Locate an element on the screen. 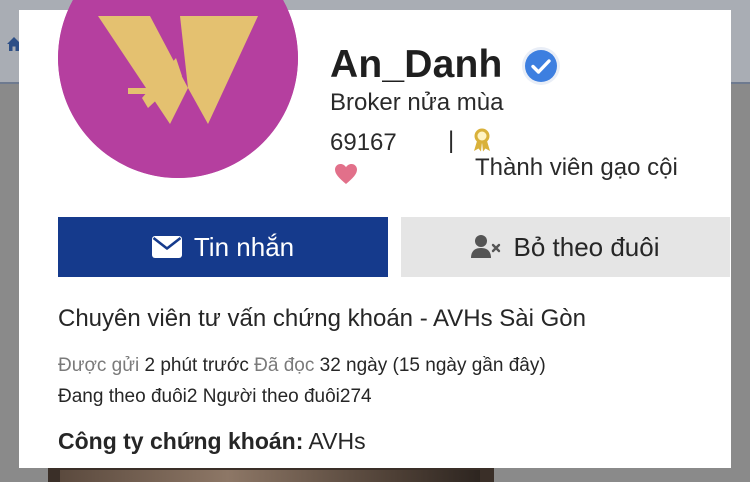  user-title: Broker nửa mùa is located at coordinates (417, 102).